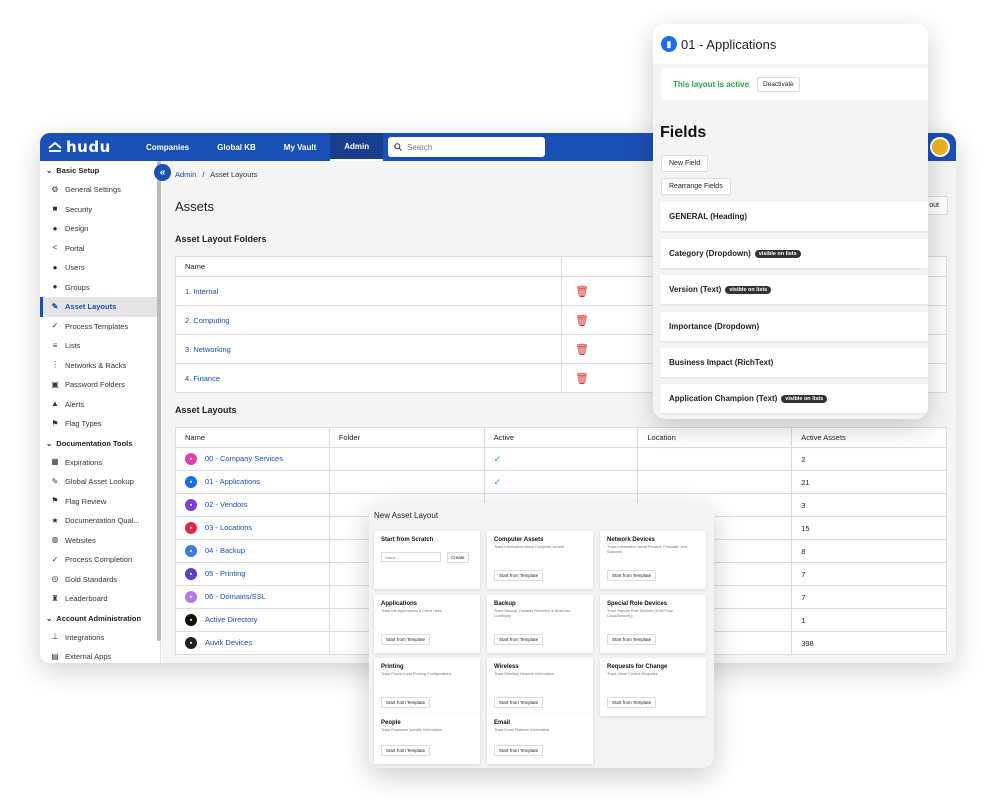  What do you see at coordinates (715, 437) in the screenshot?
I see `layouts-header-cell: Location` at bounding box center [715, 437].